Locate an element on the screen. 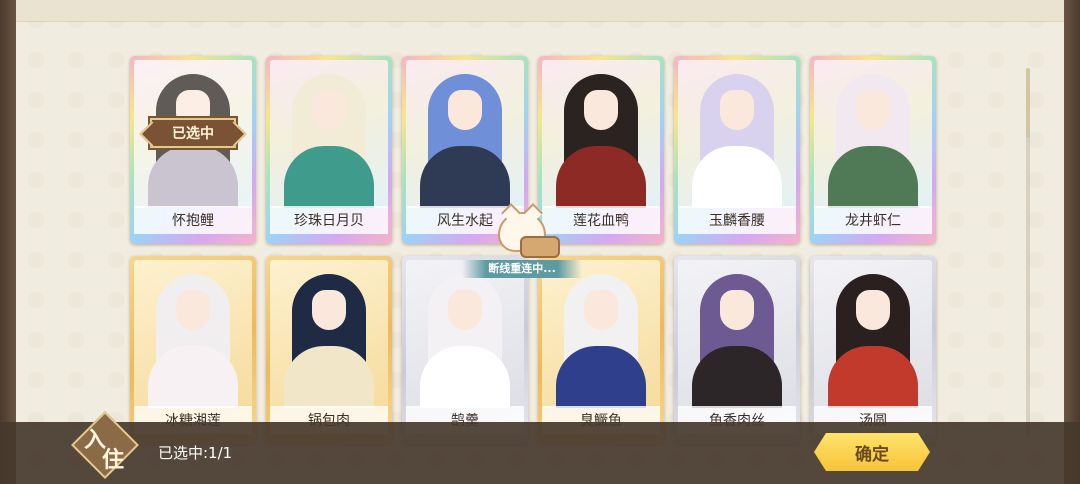 This screenshot has height=484, width=1080. steamer-basket-icon is located at coordinates (540, 247).